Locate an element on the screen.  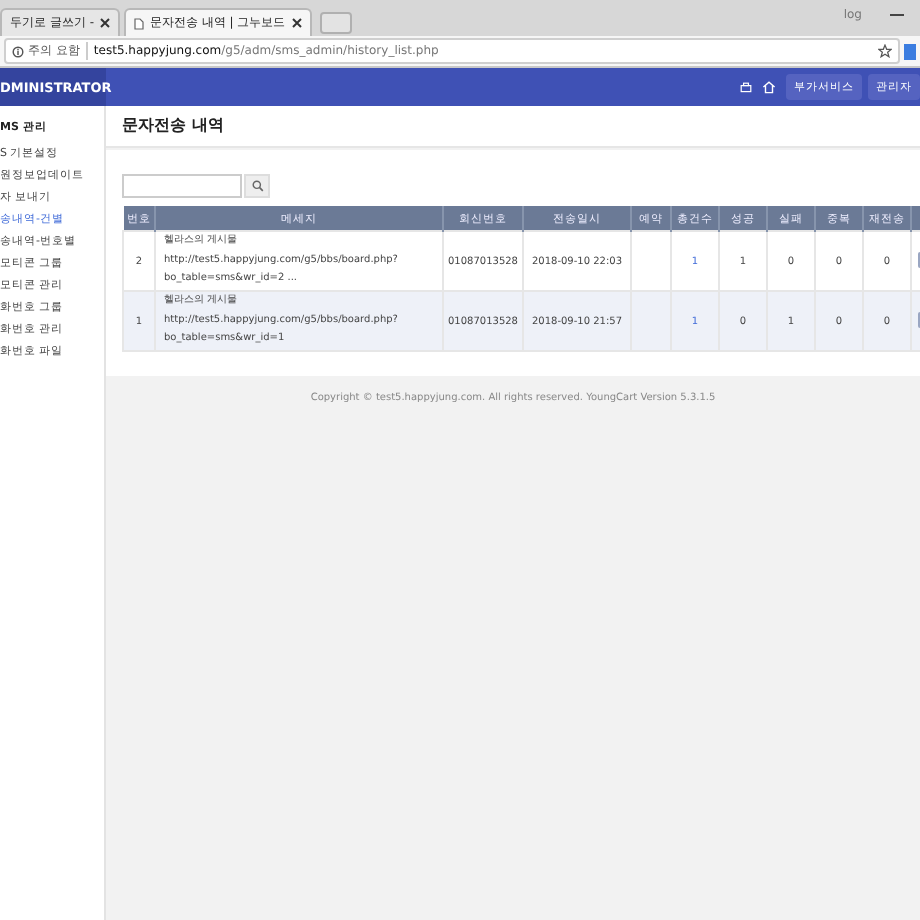
minimize-icon is located at coordinates (897, 15).